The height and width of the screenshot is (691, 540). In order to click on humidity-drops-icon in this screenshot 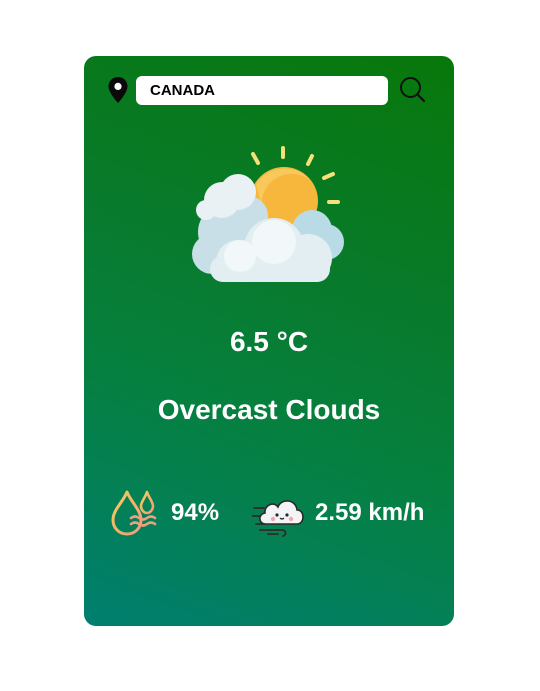, I will do `click(134, 513)`.